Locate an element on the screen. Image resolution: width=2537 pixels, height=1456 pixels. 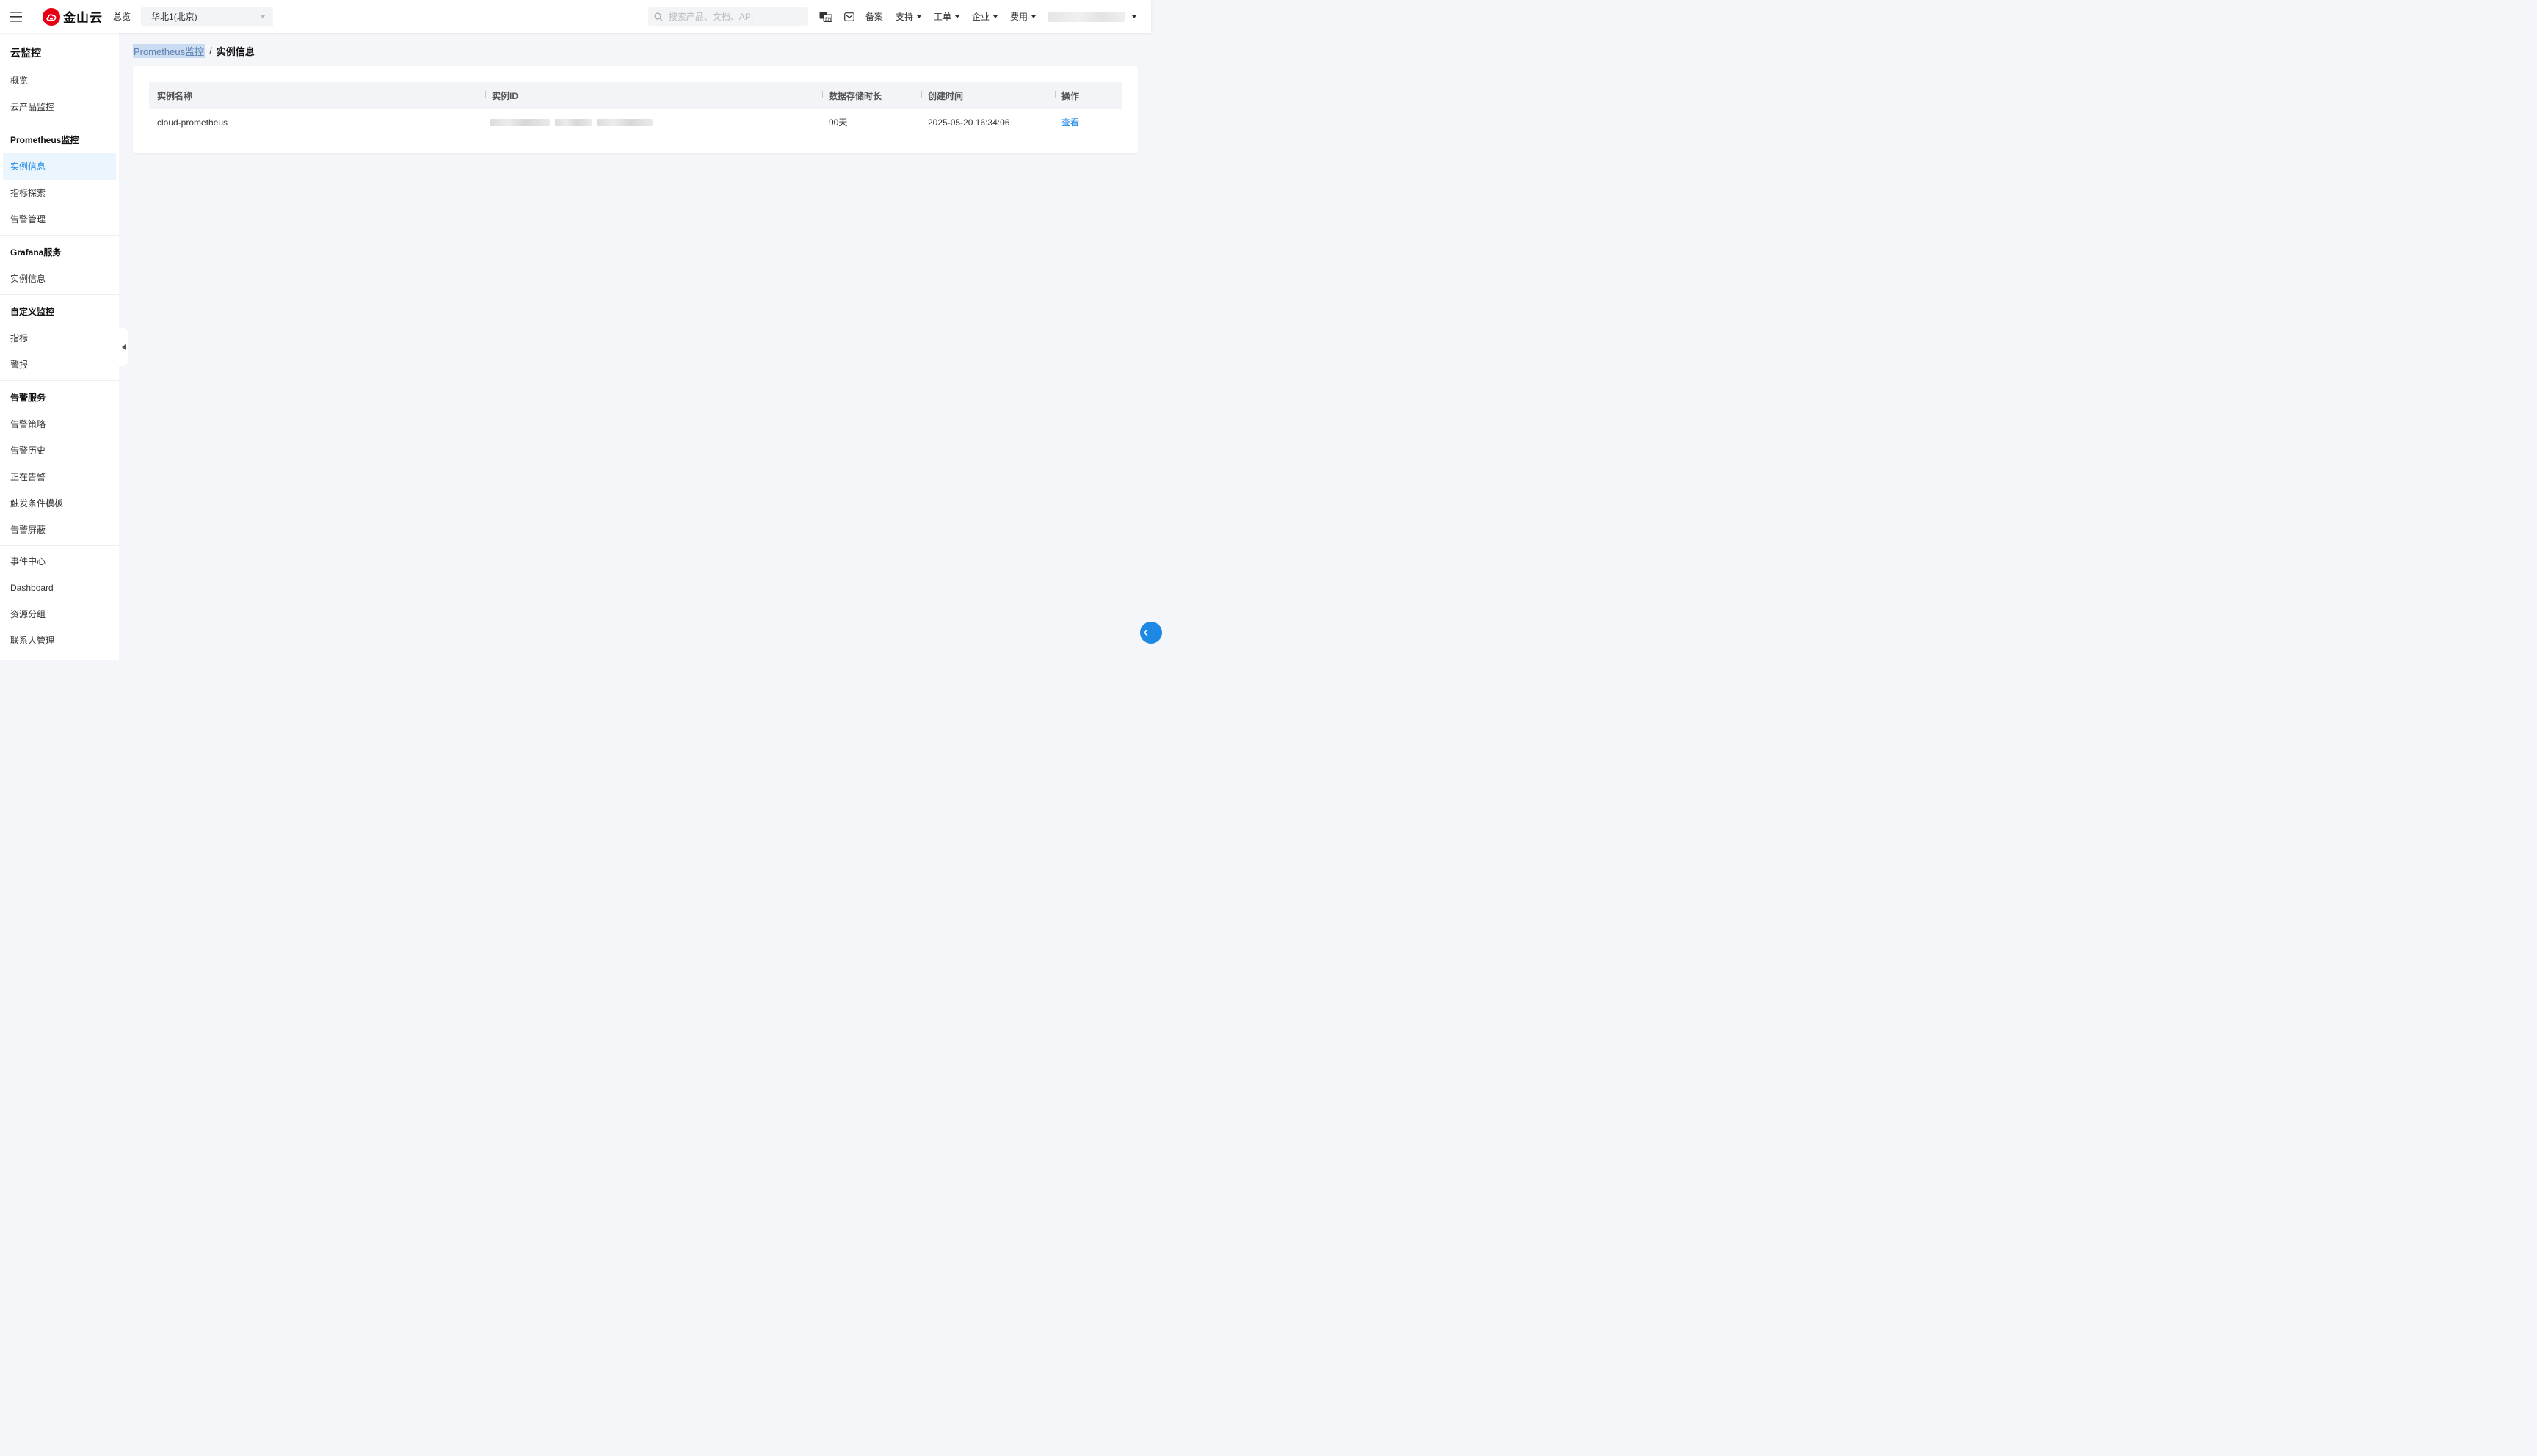
sidebar-item-cloud-product-monitoring: 云产品监控 is located at coordinates (60, 107).